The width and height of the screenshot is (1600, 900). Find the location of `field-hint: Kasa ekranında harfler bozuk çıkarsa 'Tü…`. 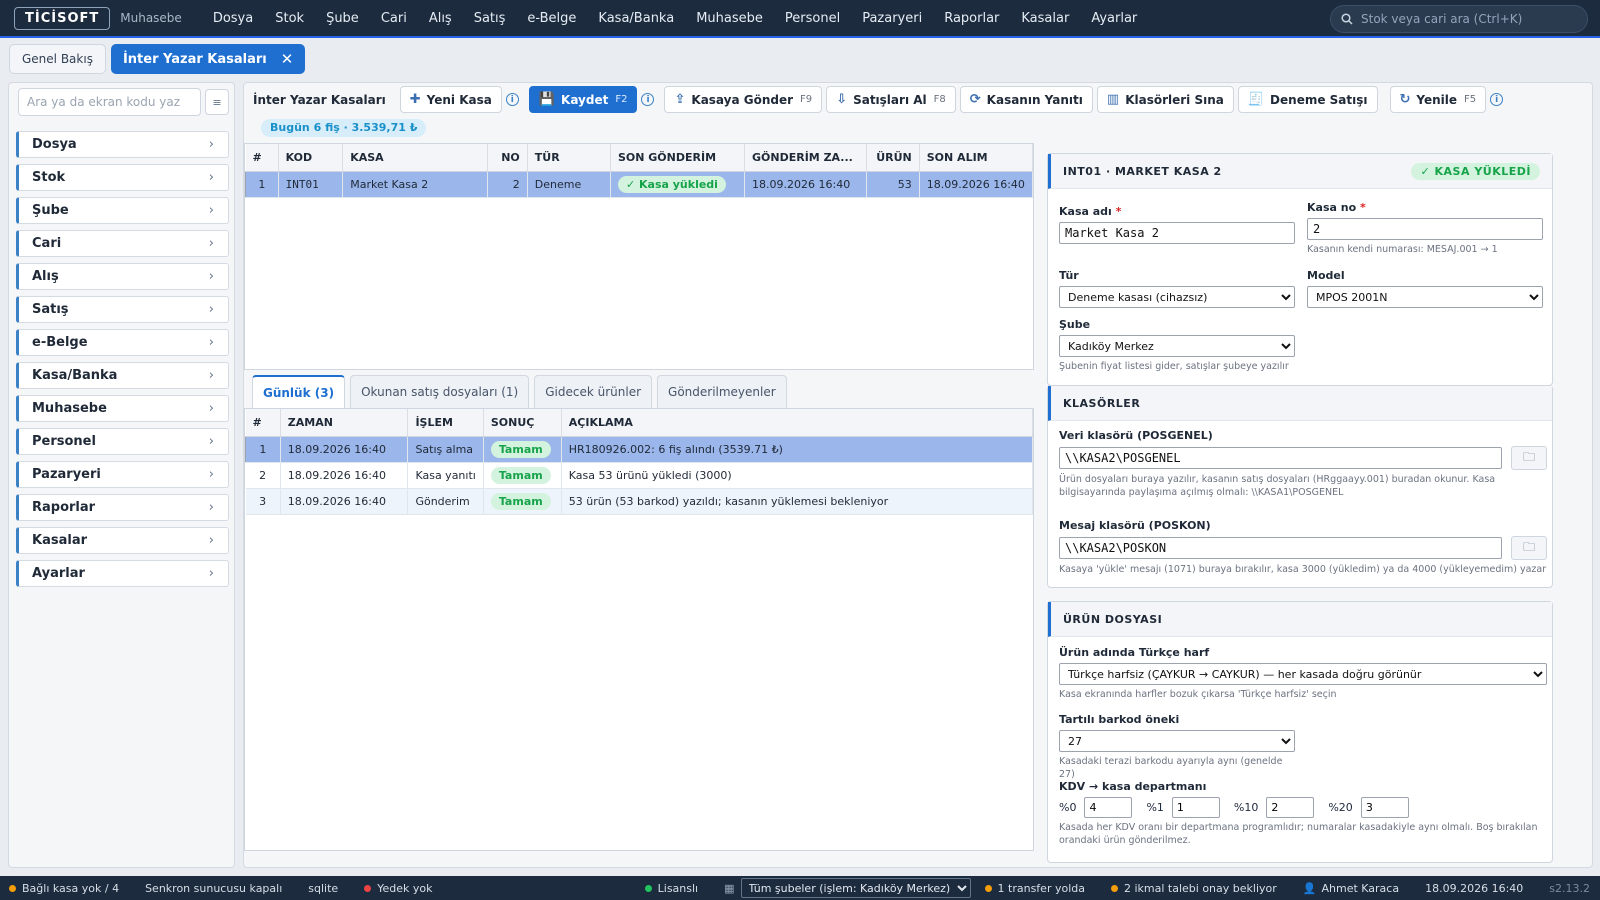

field-hint: Kasa ekranında harfler bozuk çıkarsa 'Tü… is located at coordinates (1198, 694).